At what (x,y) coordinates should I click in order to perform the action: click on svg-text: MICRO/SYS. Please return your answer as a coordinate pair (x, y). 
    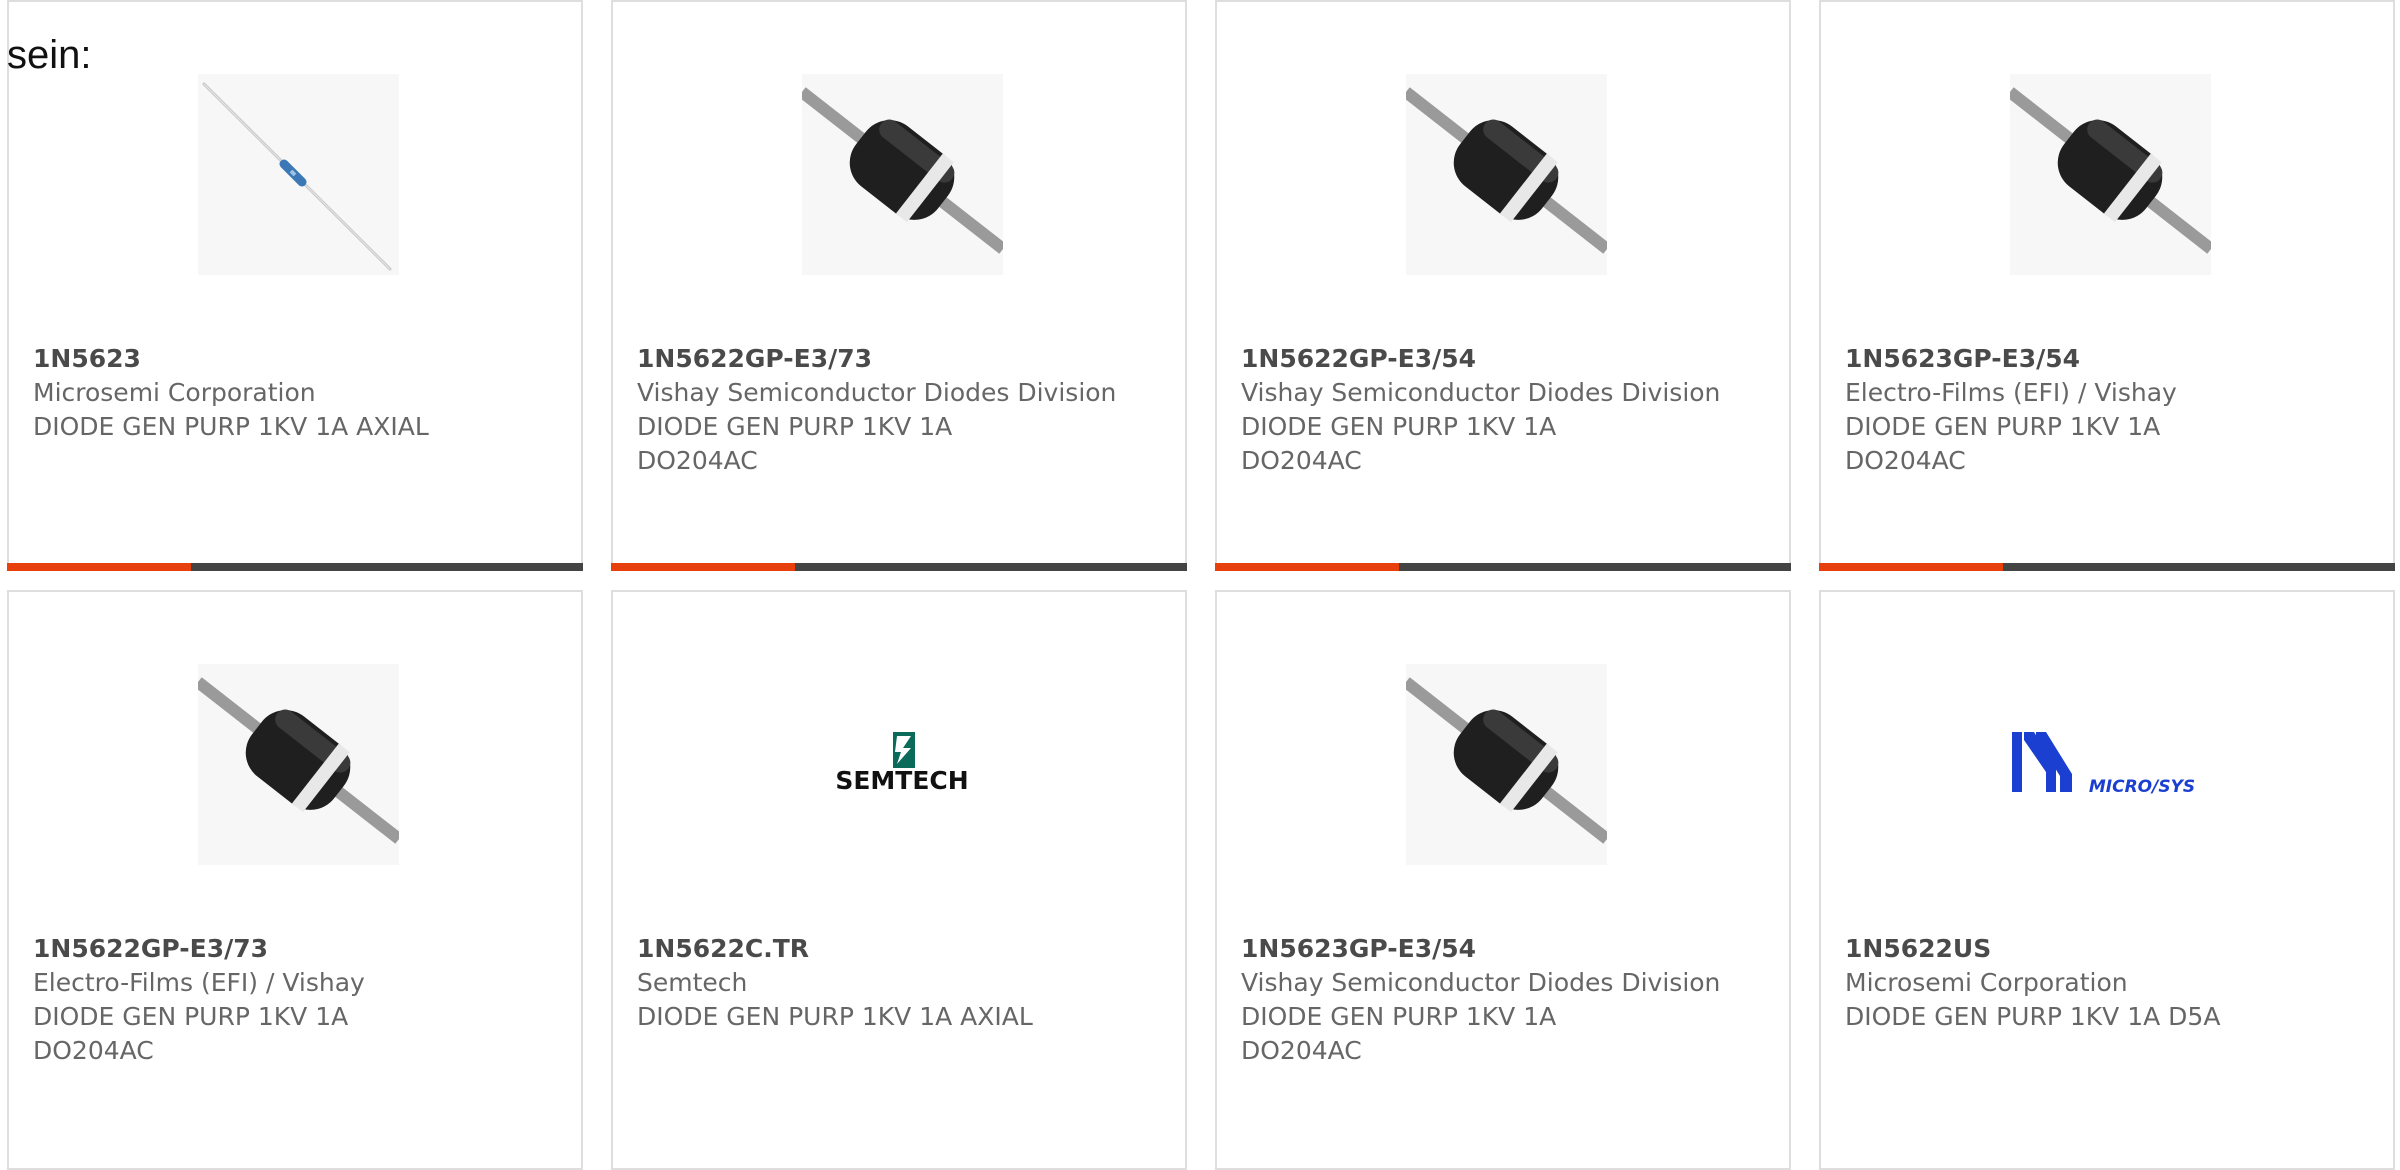
    Looking at the image, I should click on (2142, 787).